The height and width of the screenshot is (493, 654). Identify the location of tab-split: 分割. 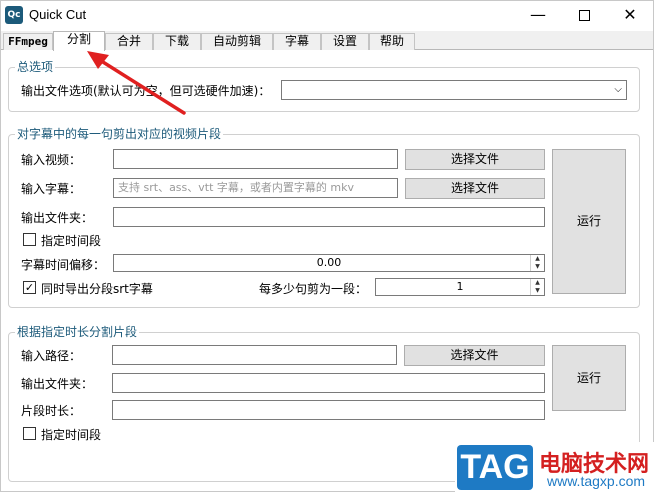
(79, 41).